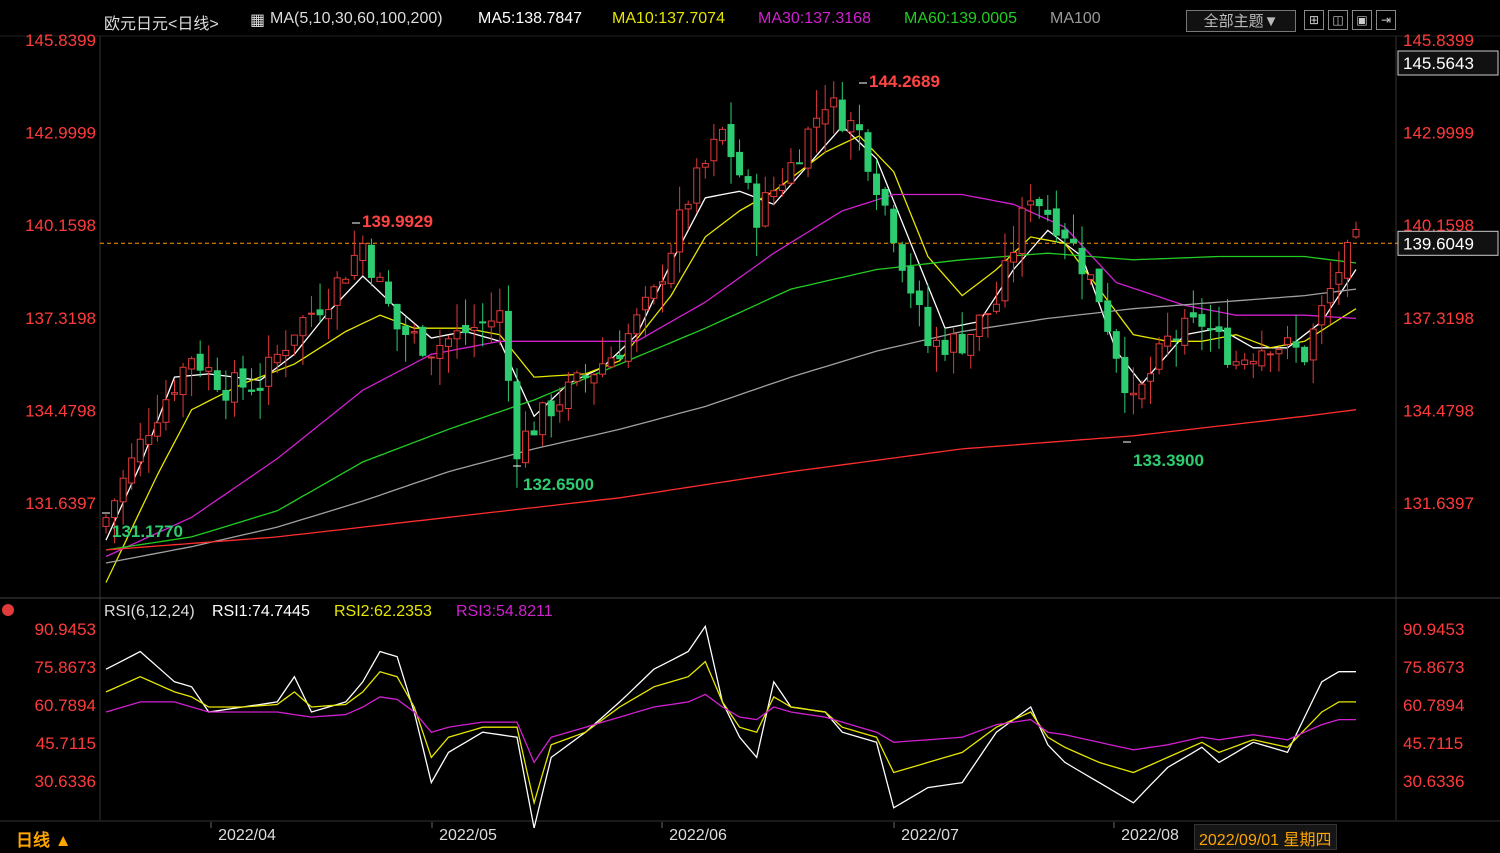 The height and width of the screenshot is (853, 1500). I want to click on extreme-annotation: 131.1770, so click(147, 531).